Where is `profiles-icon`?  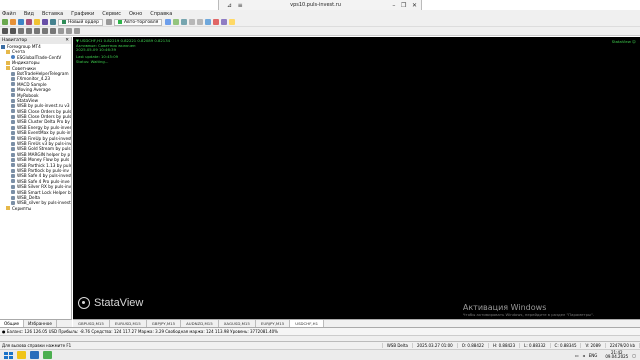 profiles-icon is located at coordinates (13, 22).